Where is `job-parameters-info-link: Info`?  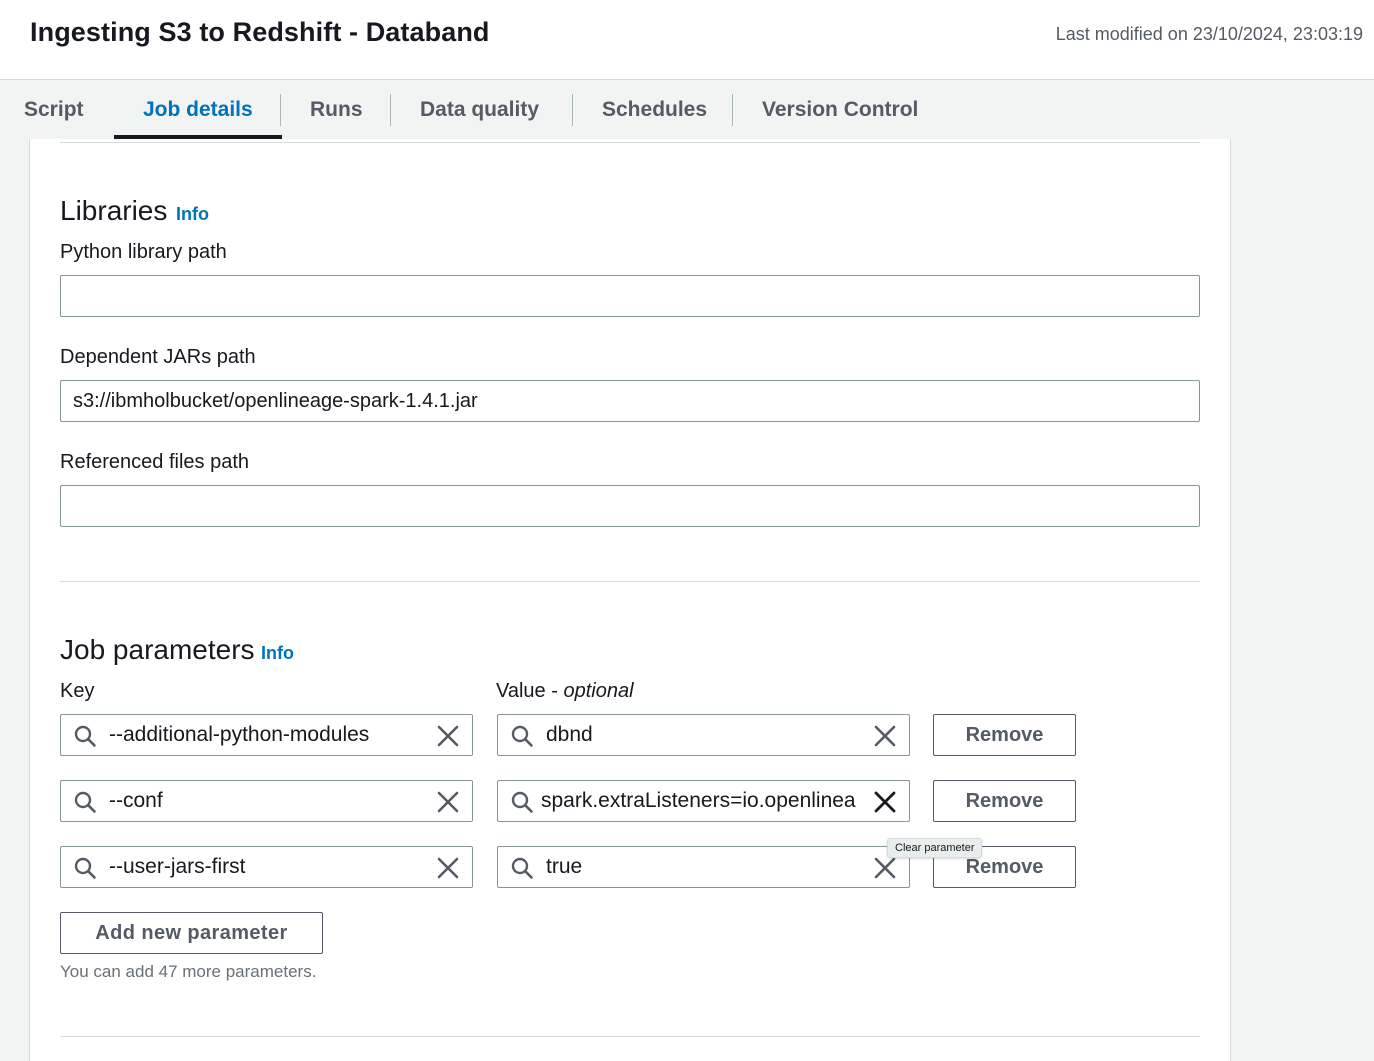
job-parameters-info-link: Info is located at coordinates (277, 653).